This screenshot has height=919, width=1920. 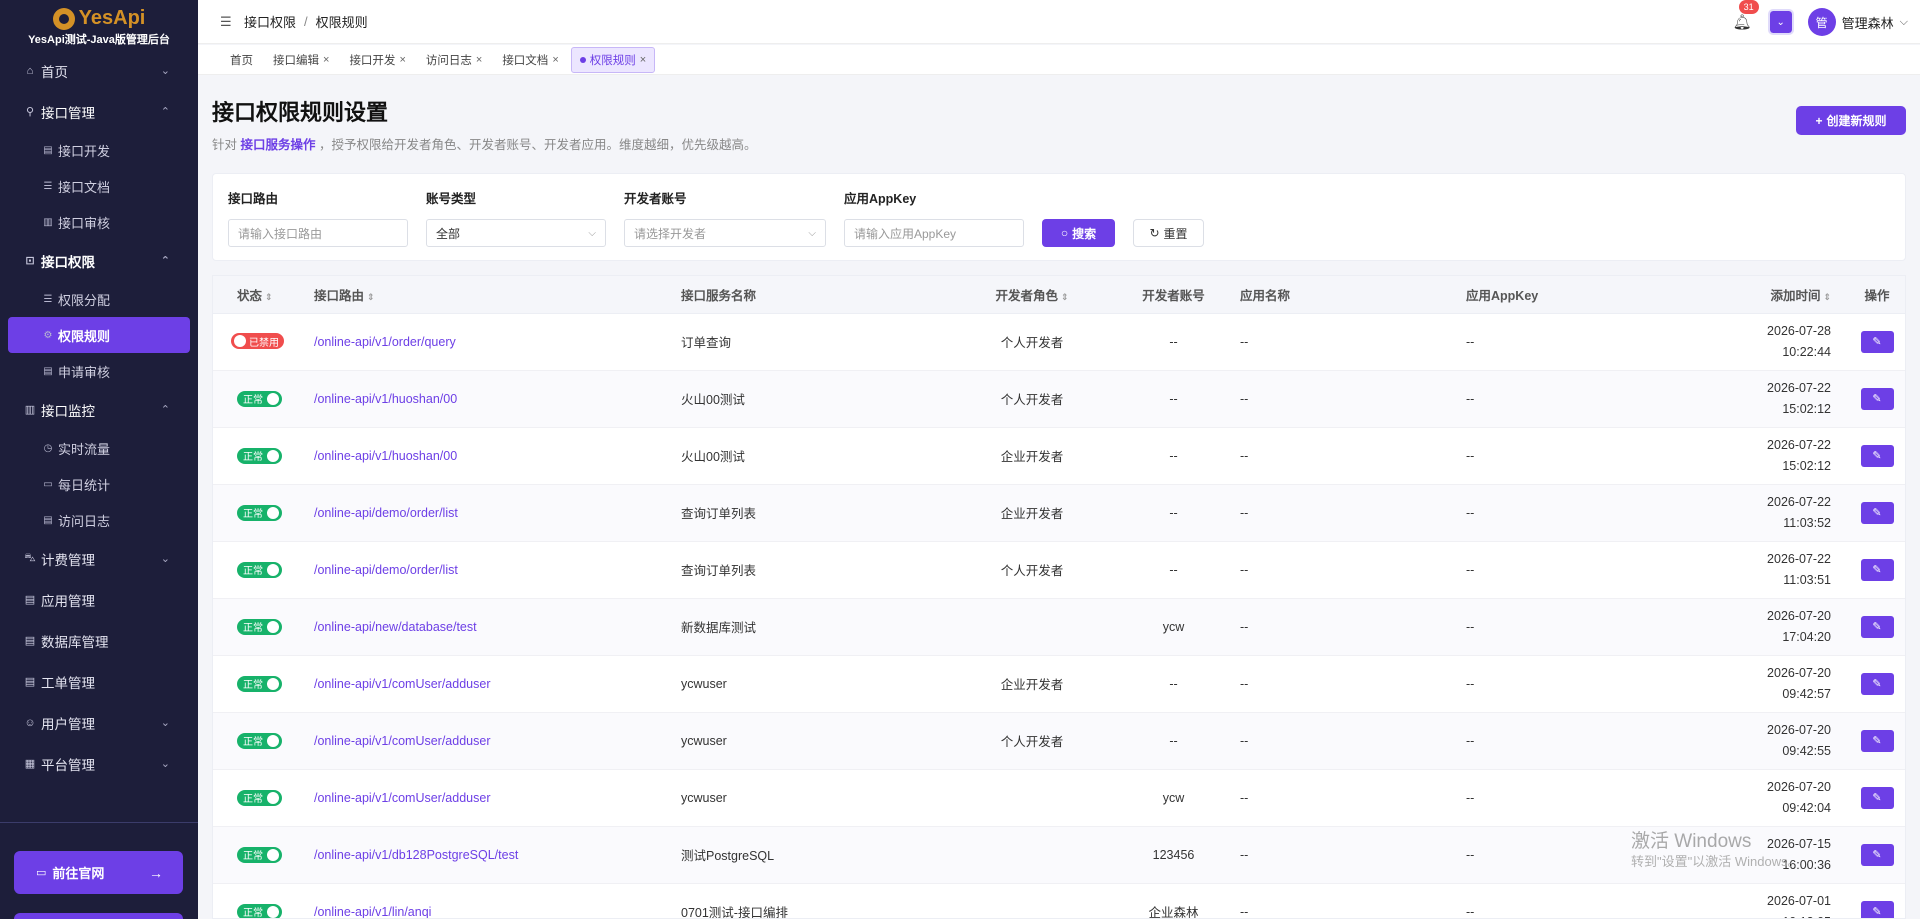 What do you see at coordinates (30, 261) in the screenshot?
I see `lock-icon: ⊡` at bounding box center [30, 261].